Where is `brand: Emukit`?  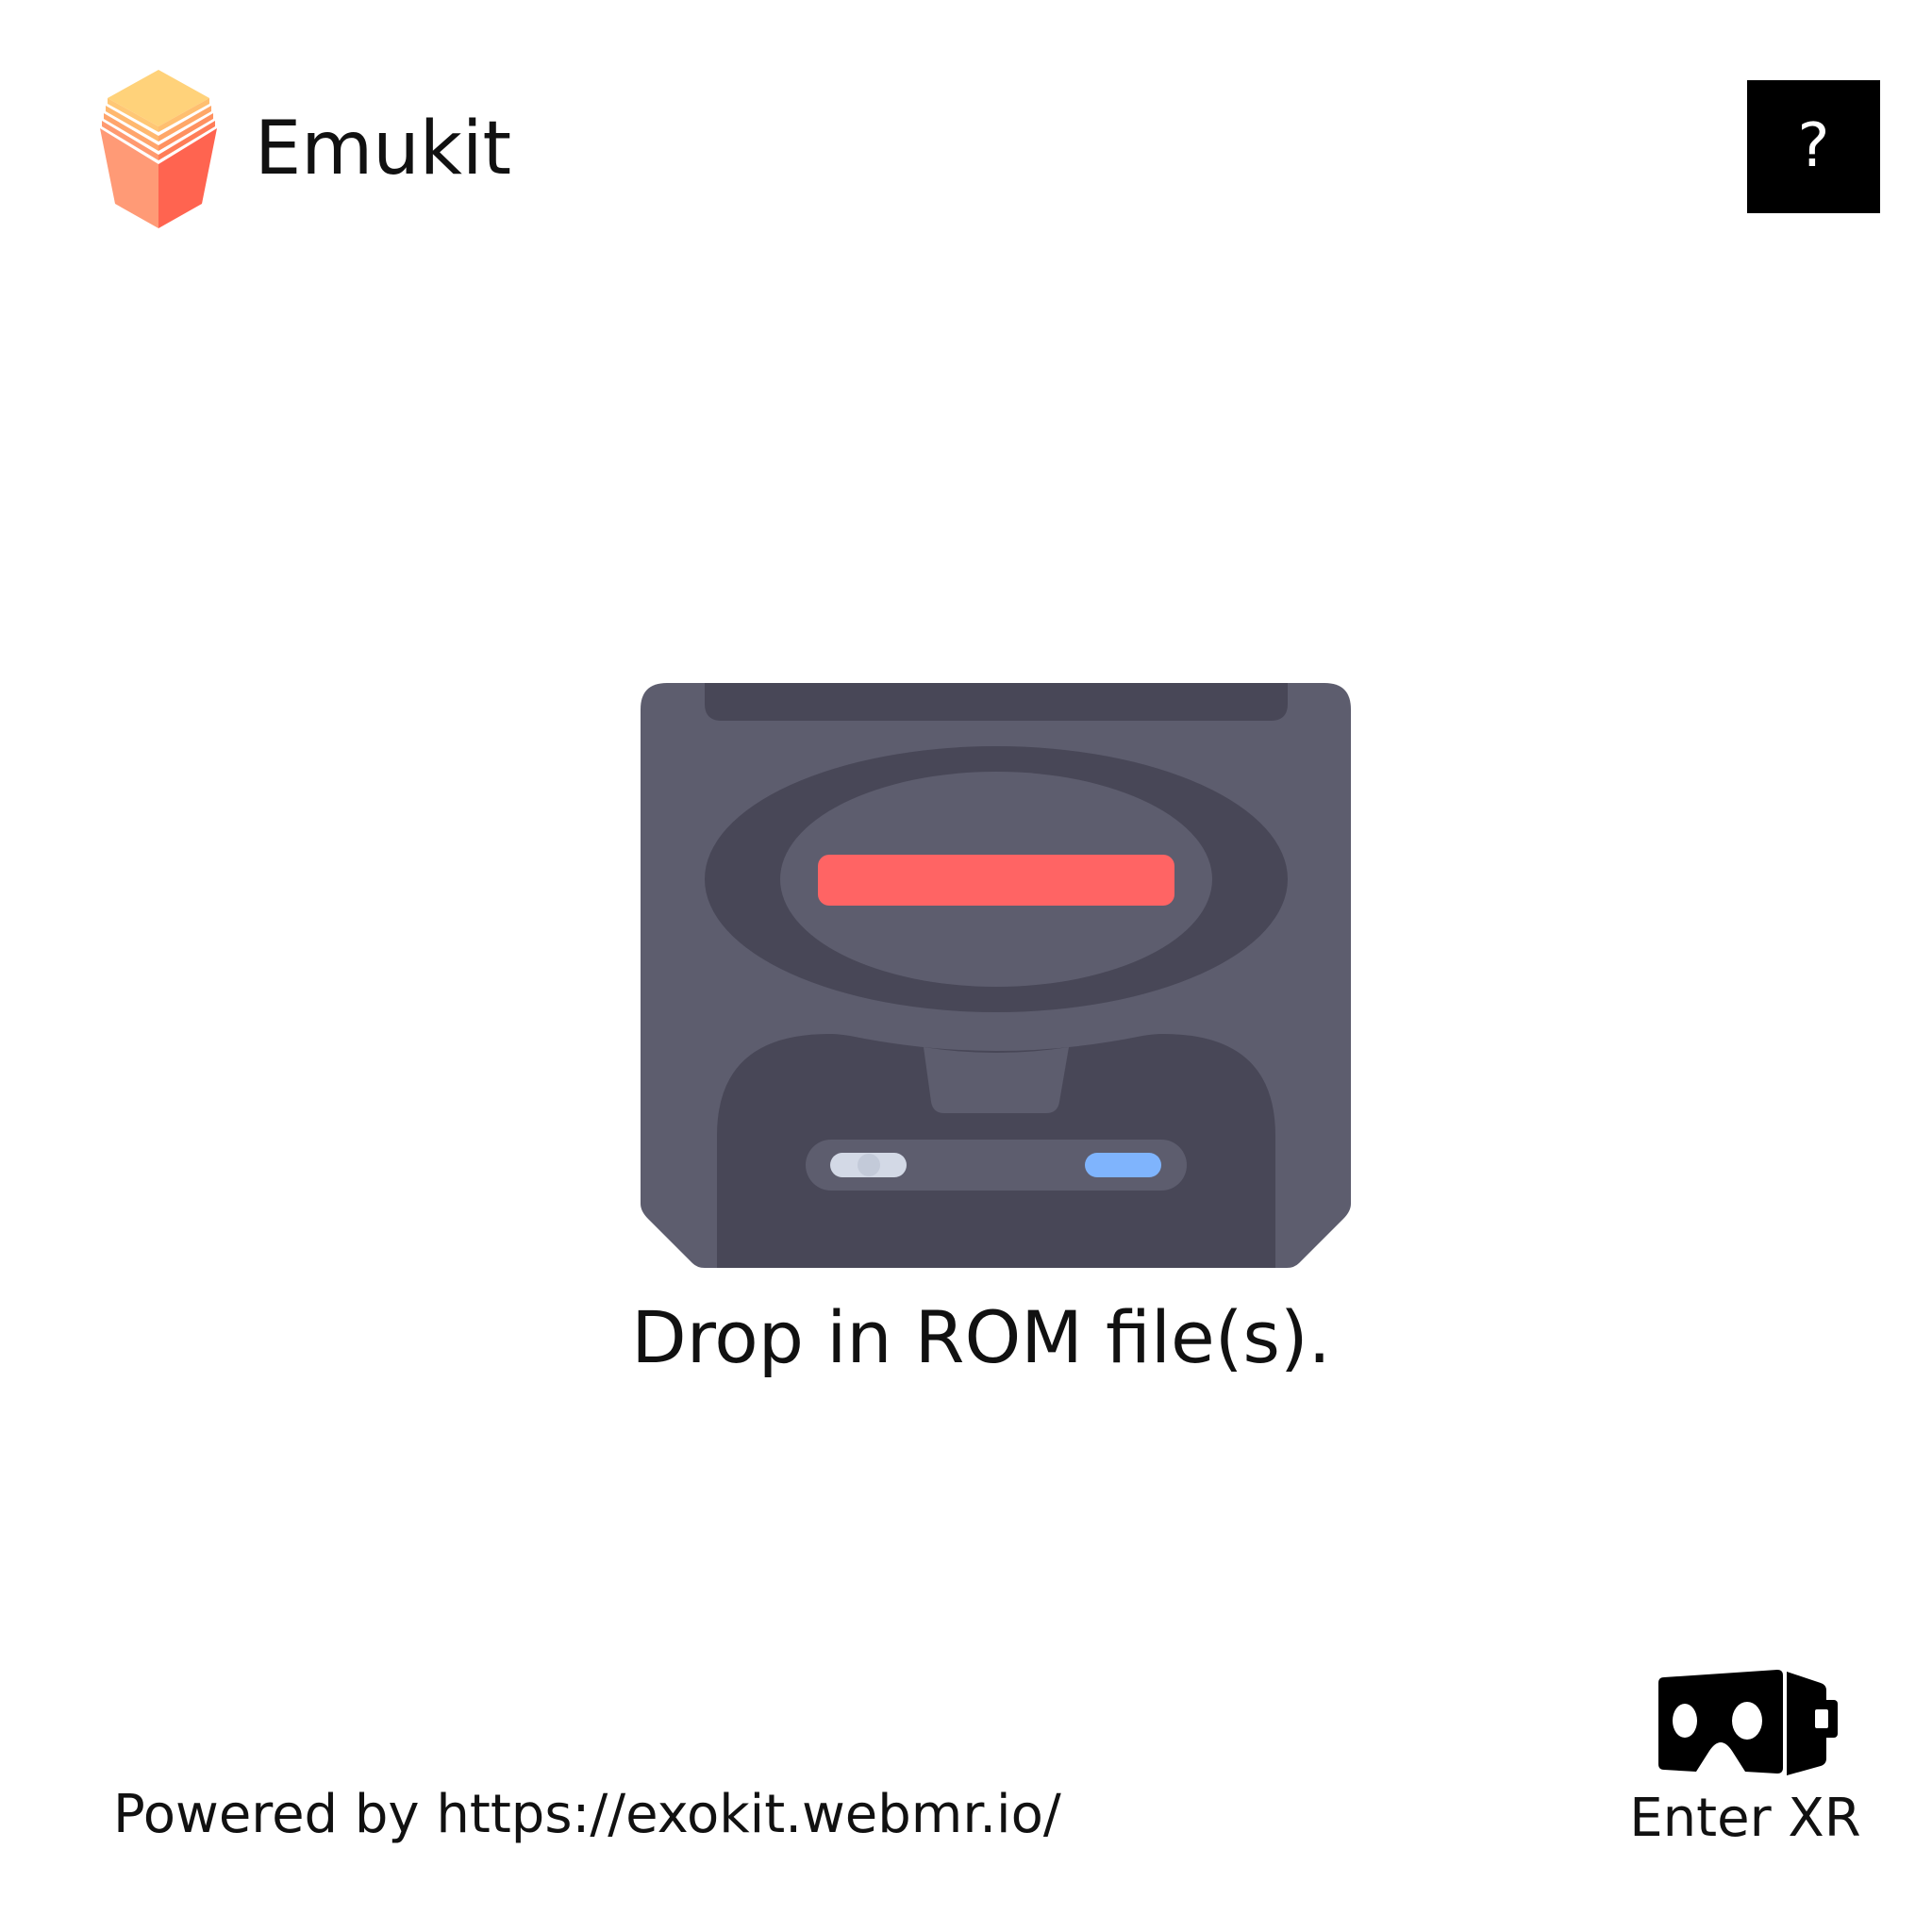
brand: Emukit is located at coordinates (306, 149).